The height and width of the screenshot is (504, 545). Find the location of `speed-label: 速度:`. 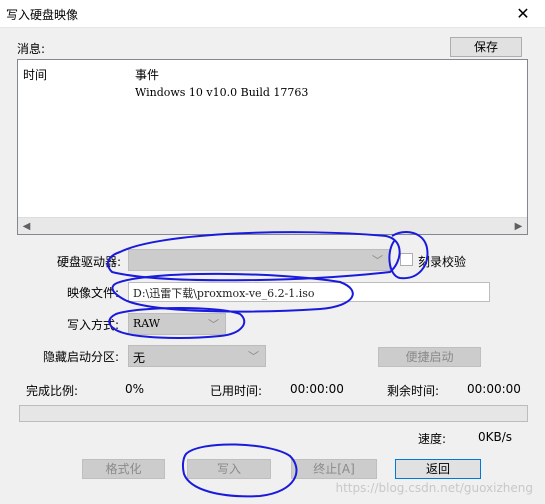

speed-label: 速度: is located at coordinates (432, 439).